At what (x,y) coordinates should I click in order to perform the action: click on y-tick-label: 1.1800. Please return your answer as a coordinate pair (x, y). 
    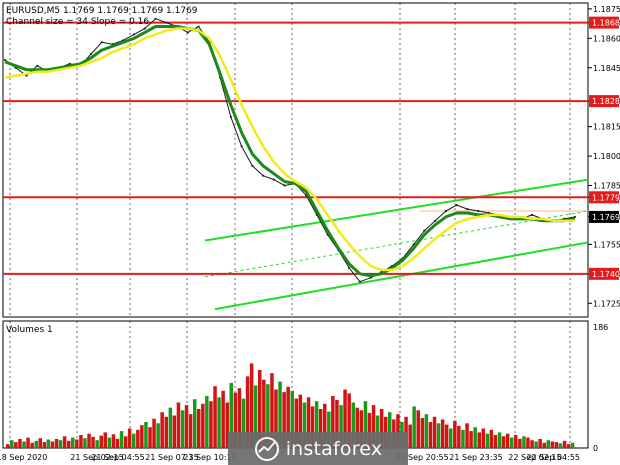
    Looking at the image, I should click on (606, 156).